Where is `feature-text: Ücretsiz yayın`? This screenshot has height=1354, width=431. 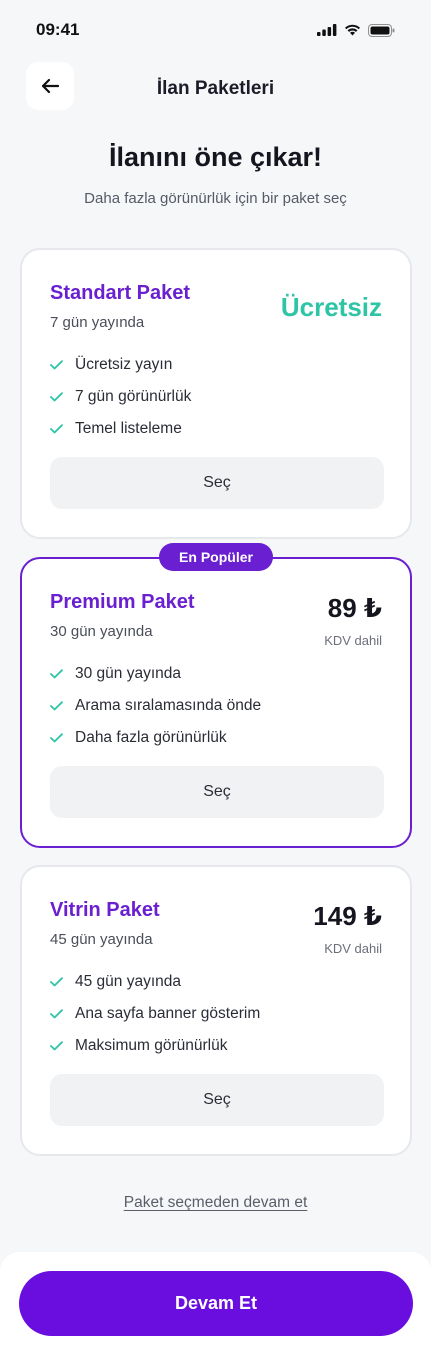
feature-text: Ücretsiz yayın is located at coordinates (124, 364).